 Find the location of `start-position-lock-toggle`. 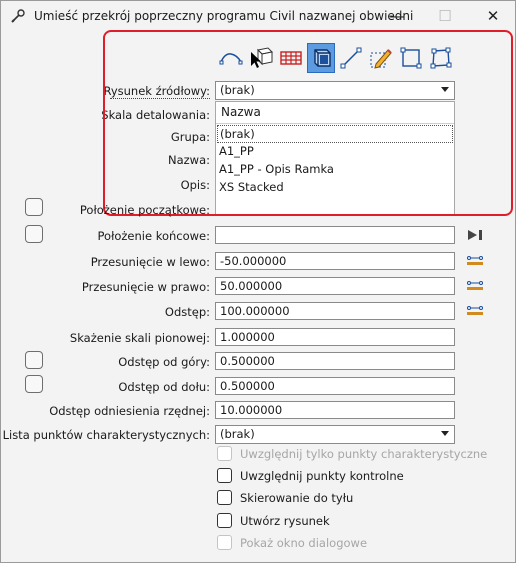

start-position-lock-toggle is located at coordinates (34, 207).